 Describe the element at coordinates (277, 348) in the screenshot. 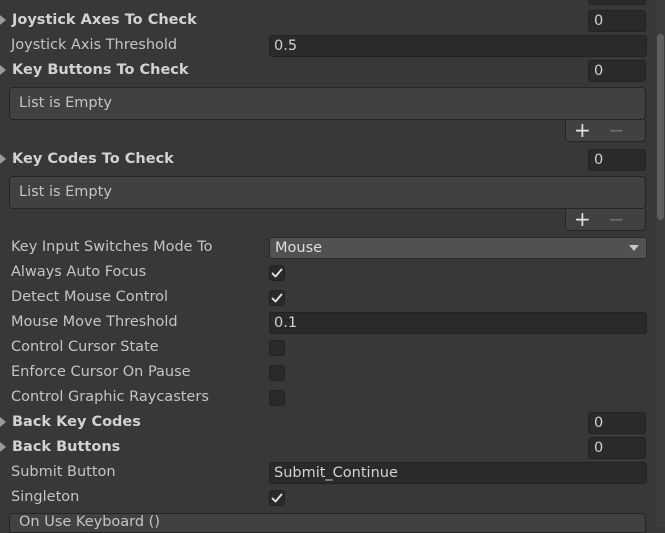

I see `control-cursor-checkbox` at that location.